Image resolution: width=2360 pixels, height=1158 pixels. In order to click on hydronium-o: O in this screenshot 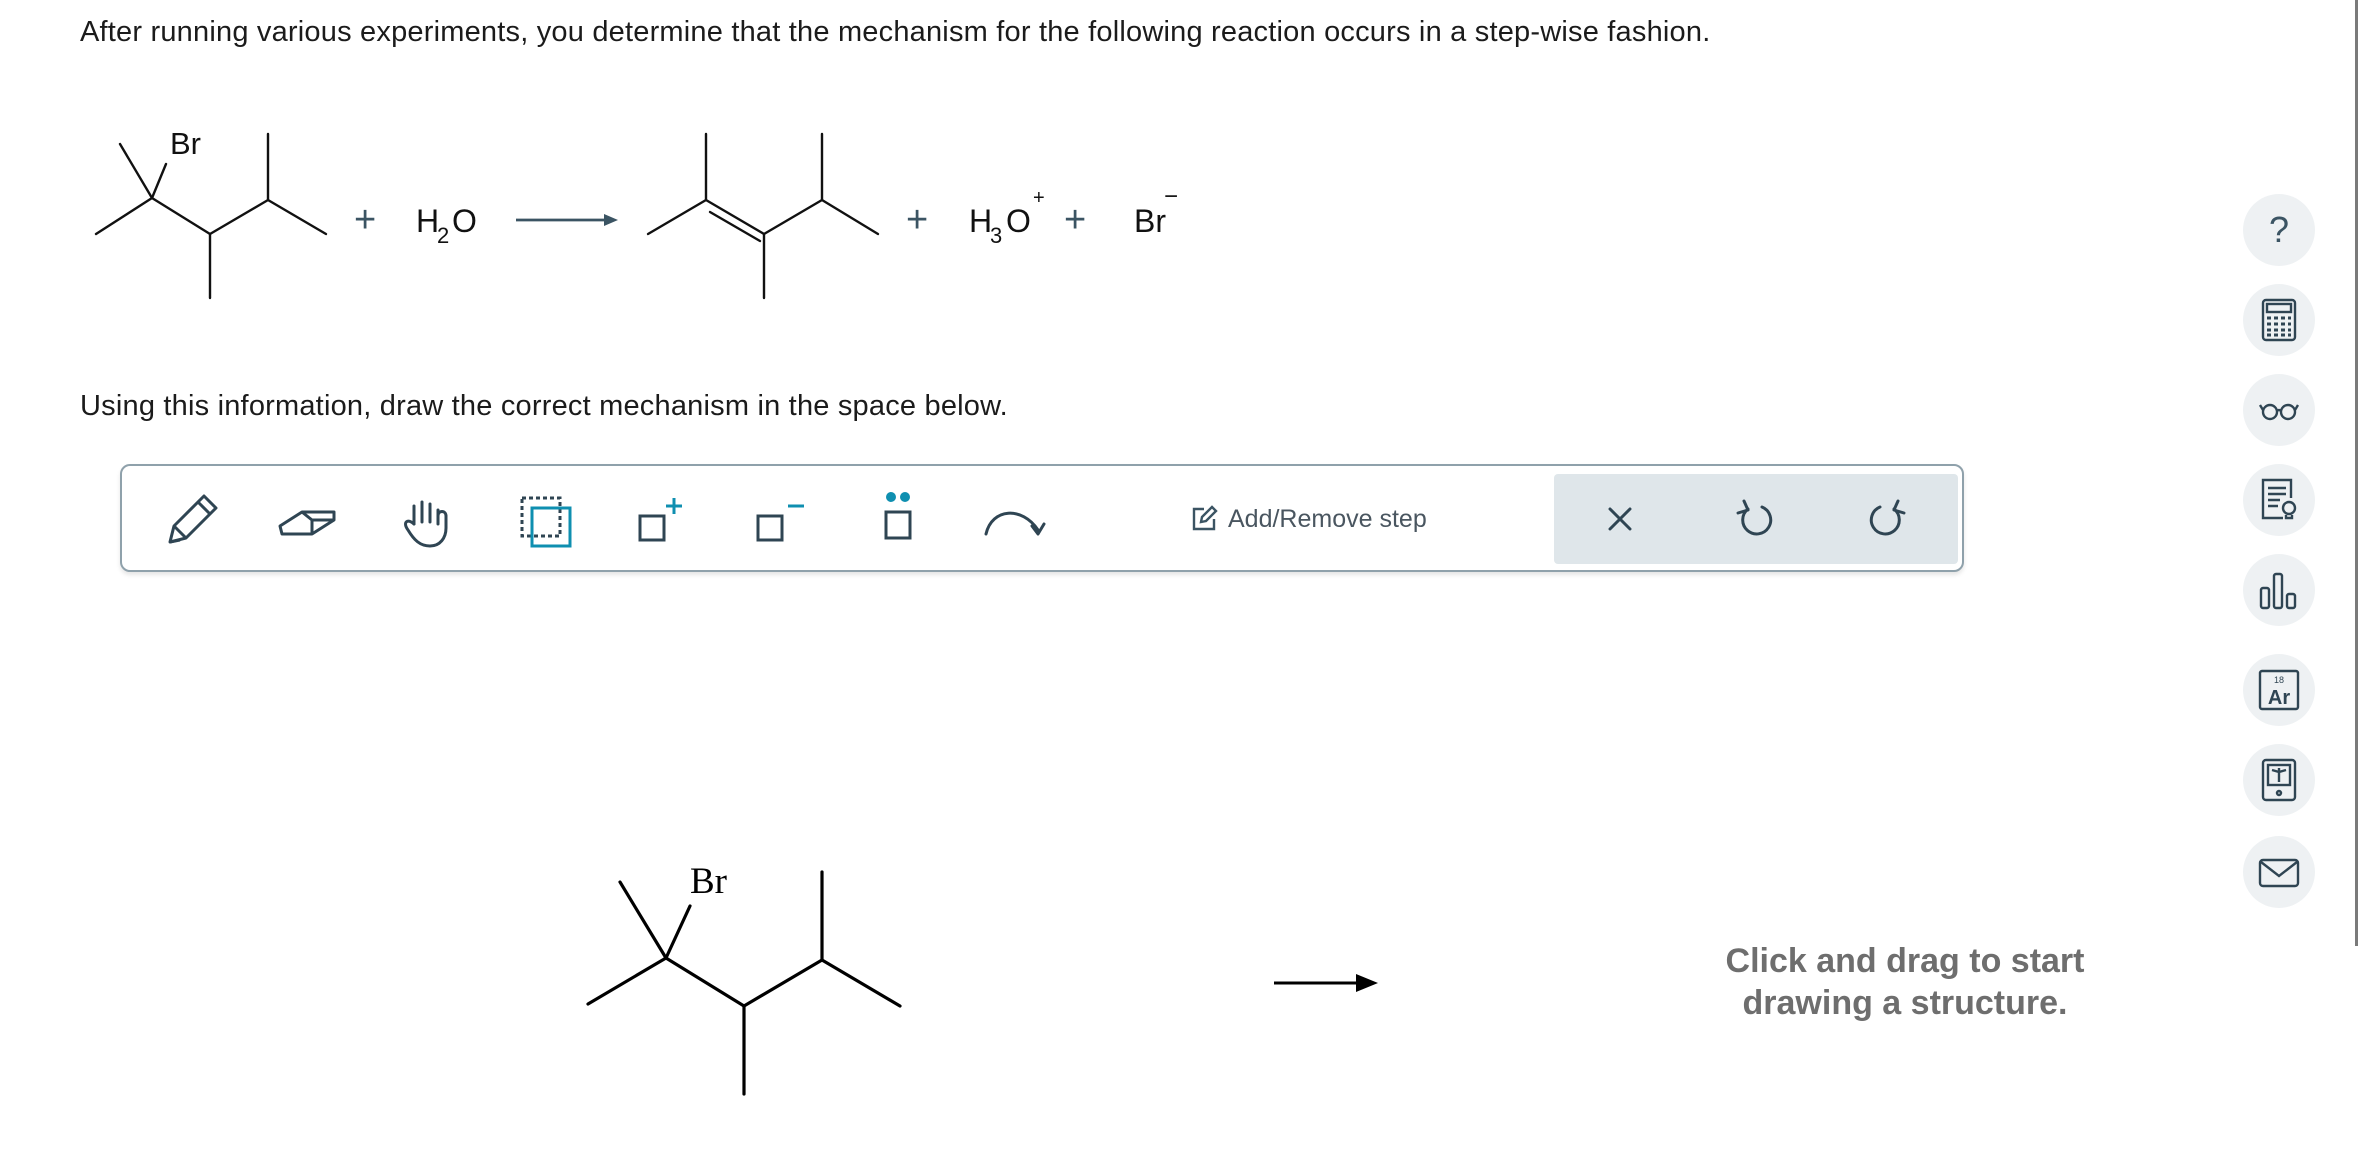, I will do `click(1018, 221)`.